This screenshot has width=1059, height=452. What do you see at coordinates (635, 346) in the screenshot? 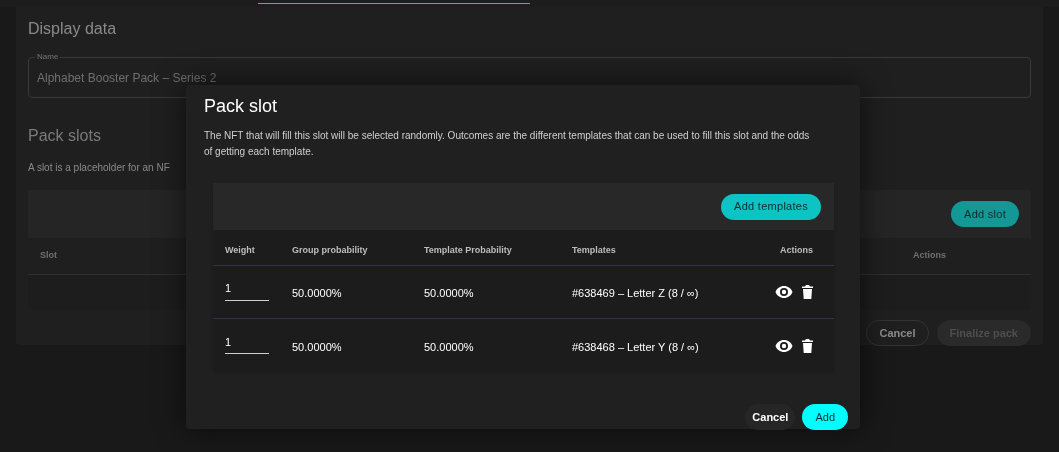
I see `table-cell: #638468 – Letter Y (8 / ∞)` at bounding box center [635, 346].